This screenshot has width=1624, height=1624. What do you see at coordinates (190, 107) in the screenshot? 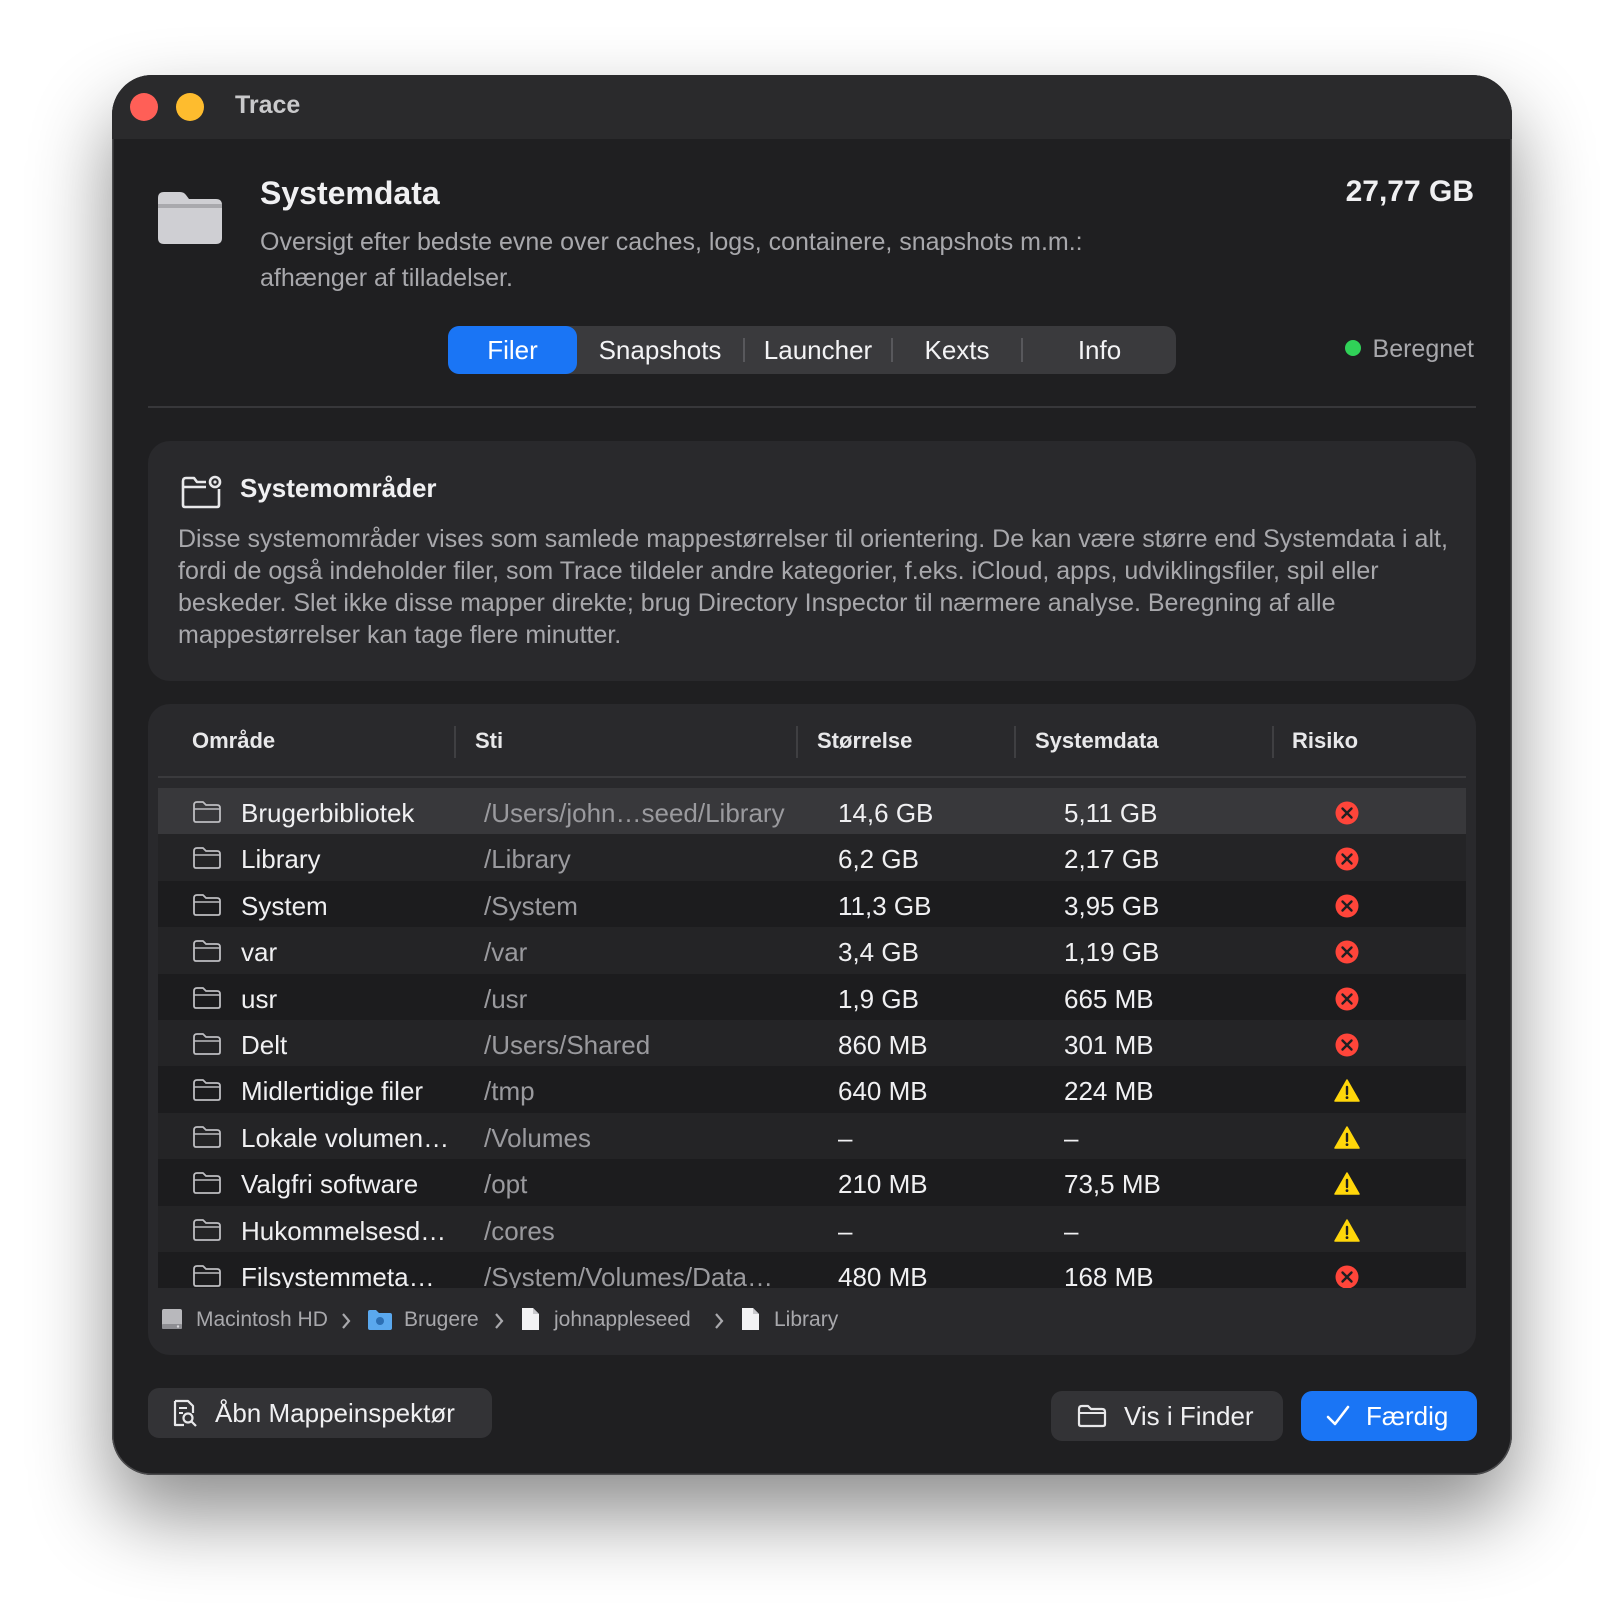
I see `minimize-window-button` at bounding box center [190, 107].